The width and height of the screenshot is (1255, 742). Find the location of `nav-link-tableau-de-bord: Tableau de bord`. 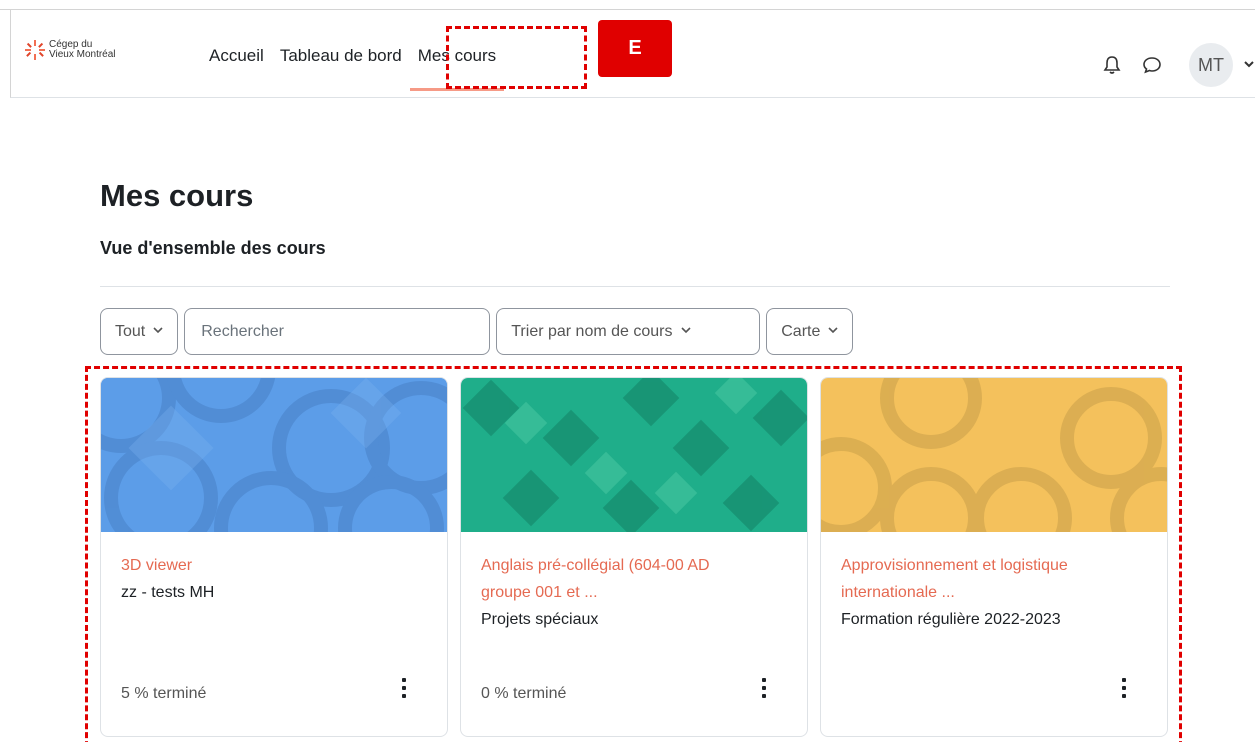

nav-link-tableau-de-bord: Tableau de bord is located at coordinates (341, 56).